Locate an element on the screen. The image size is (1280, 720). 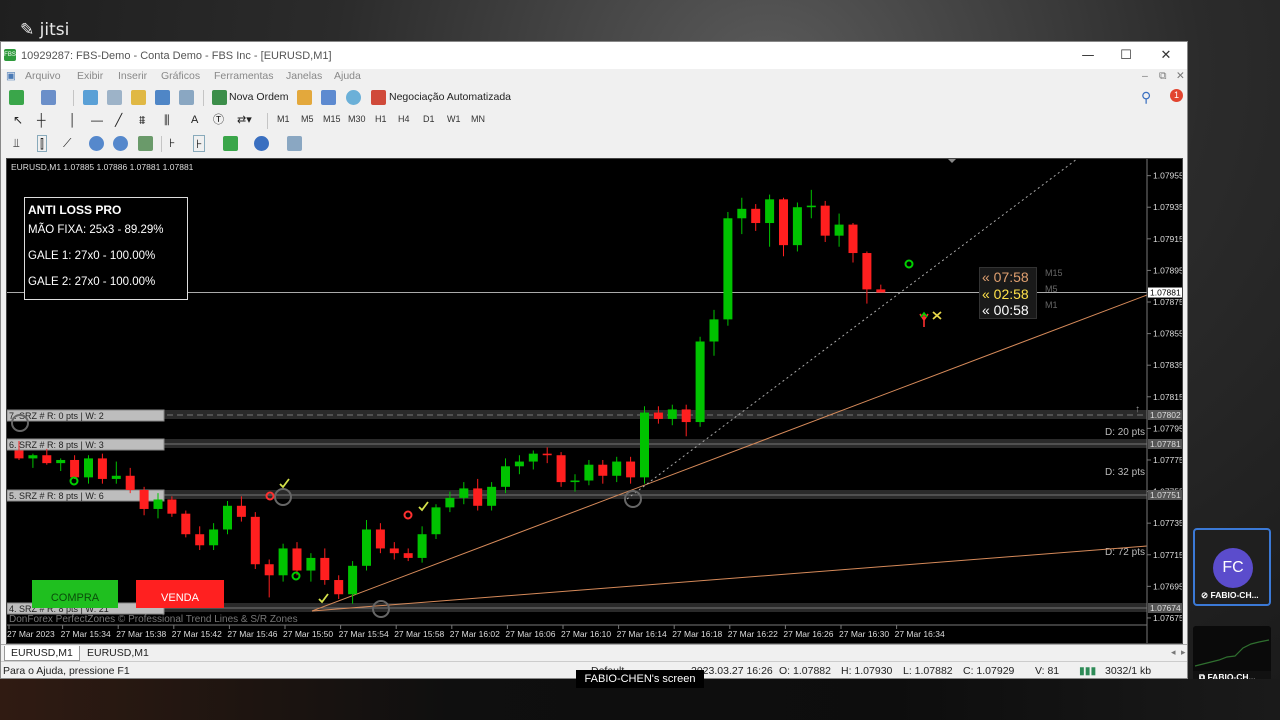
cross-marker is located at coordinates (937, 315).